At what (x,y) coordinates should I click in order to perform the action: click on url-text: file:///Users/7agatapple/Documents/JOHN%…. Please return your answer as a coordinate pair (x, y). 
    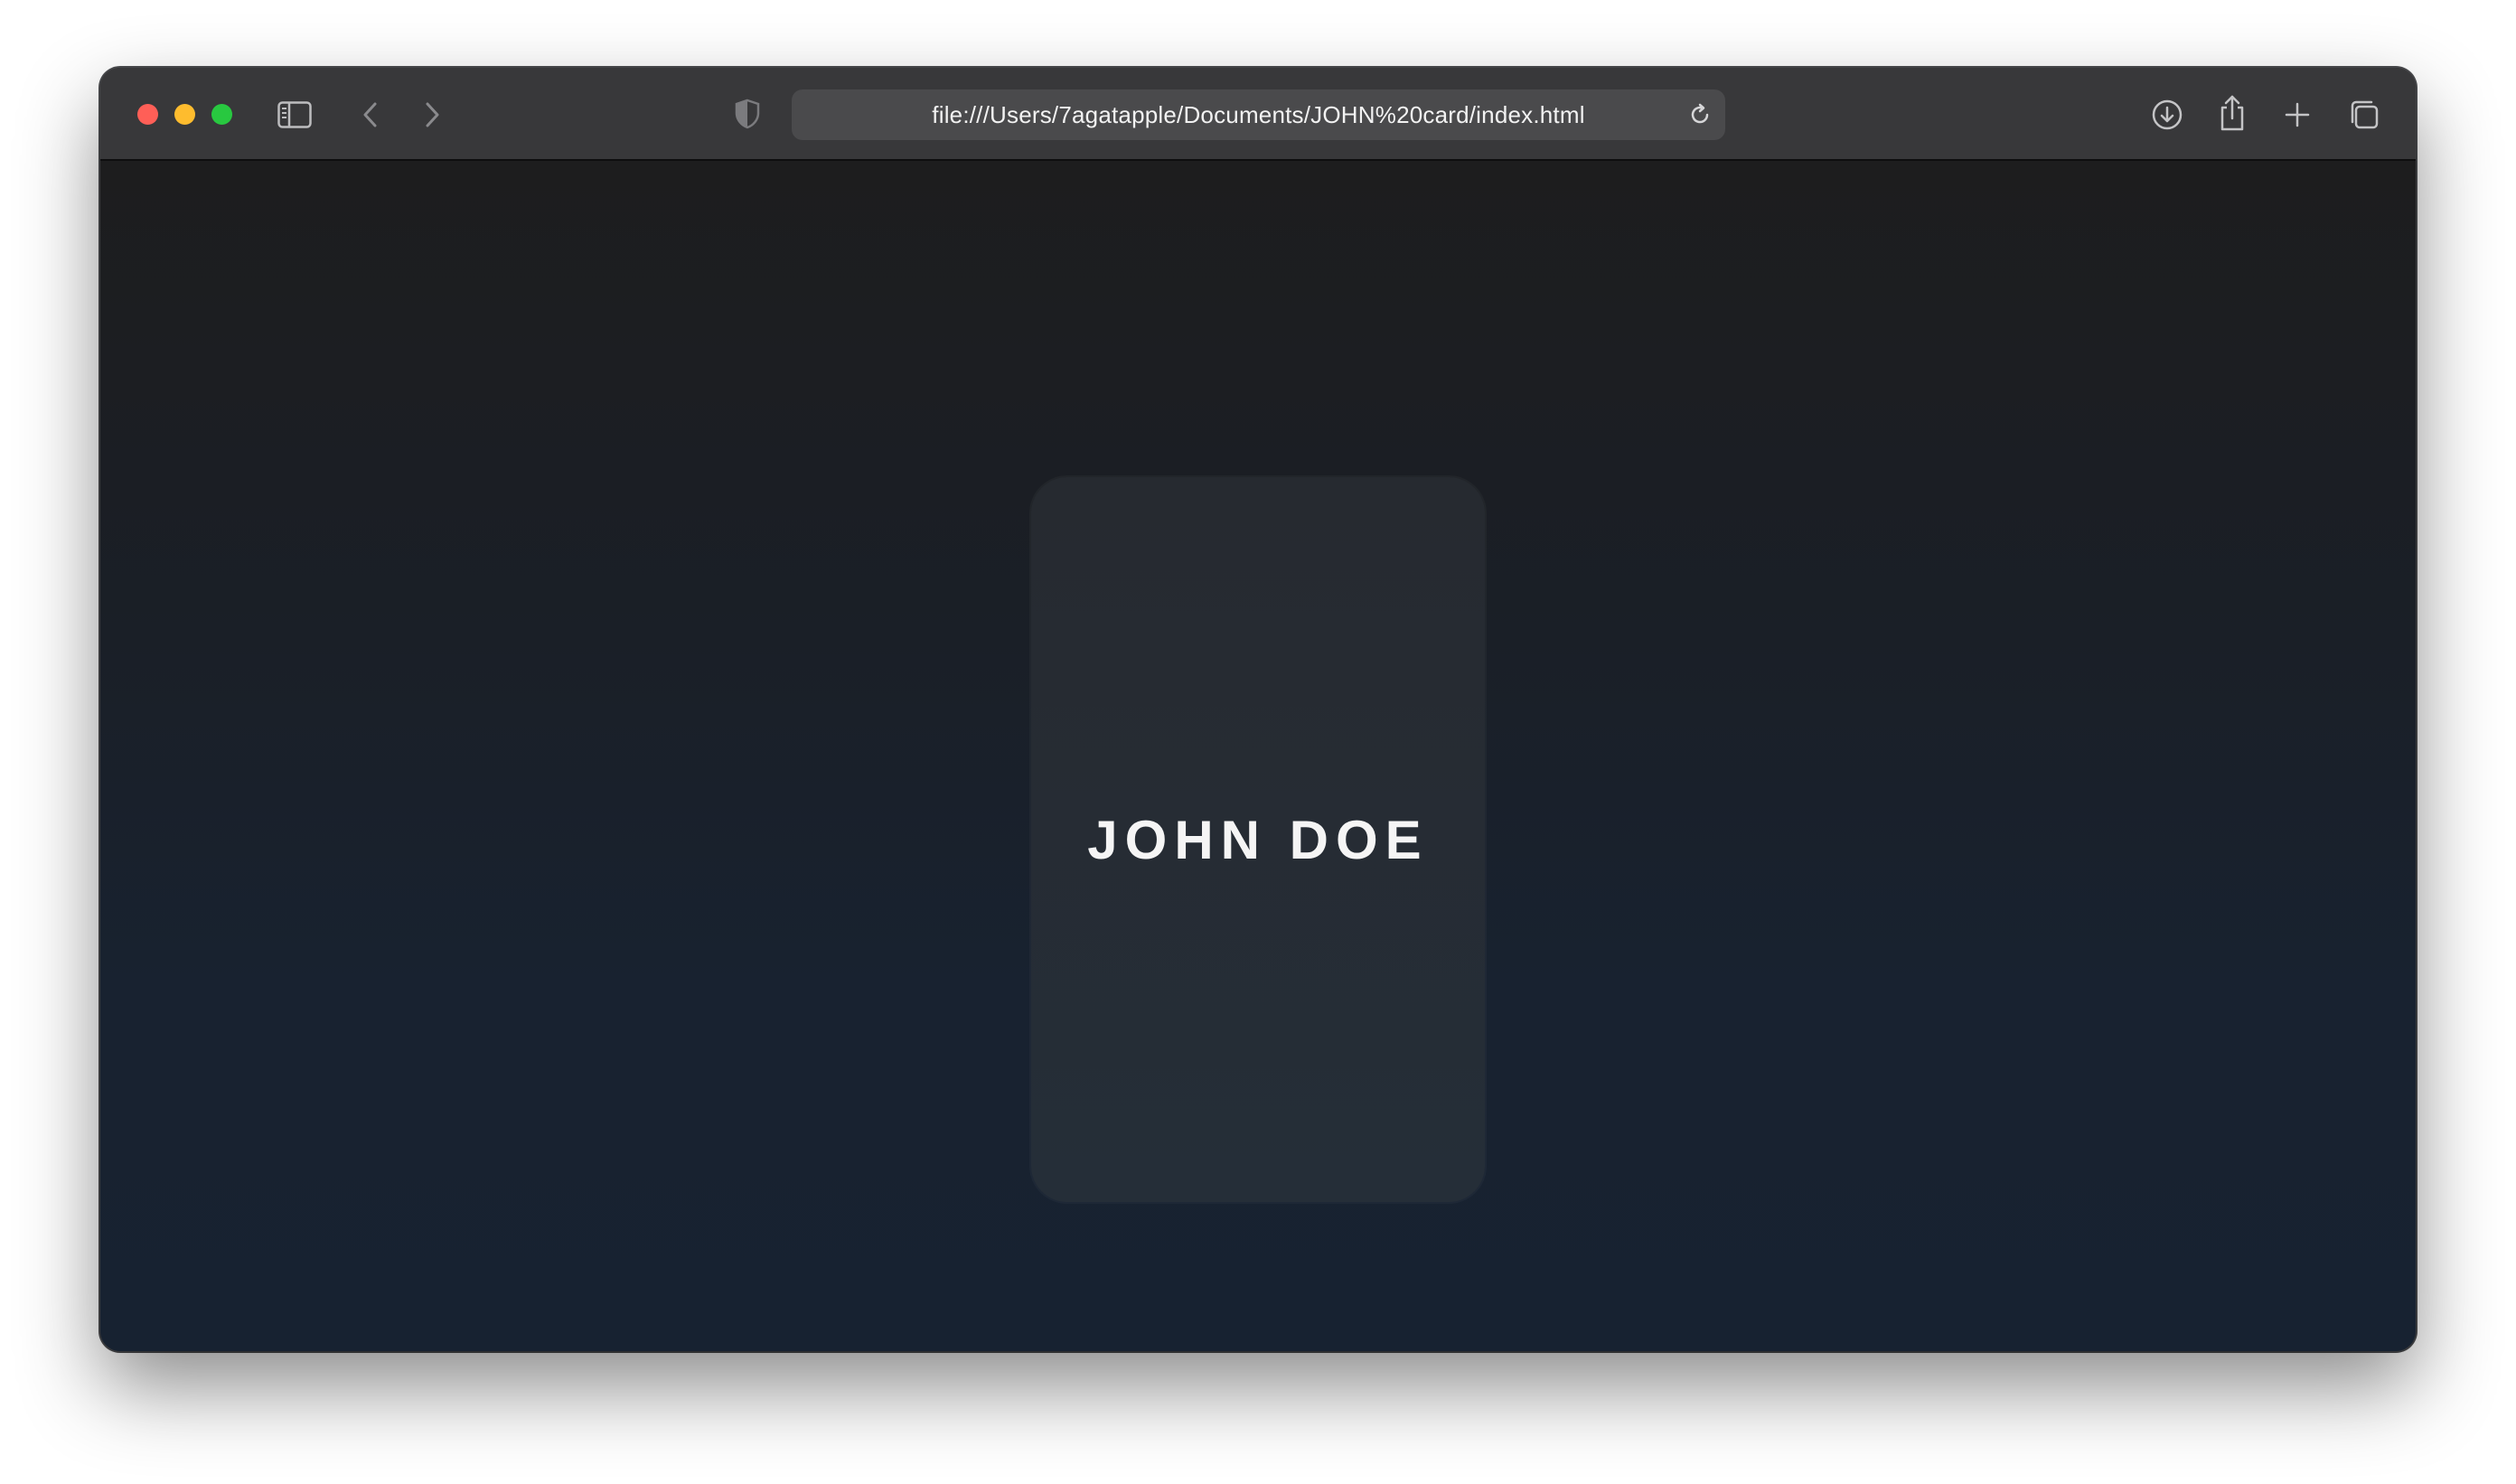
    Looking at the image, I should click on (1258, 114).